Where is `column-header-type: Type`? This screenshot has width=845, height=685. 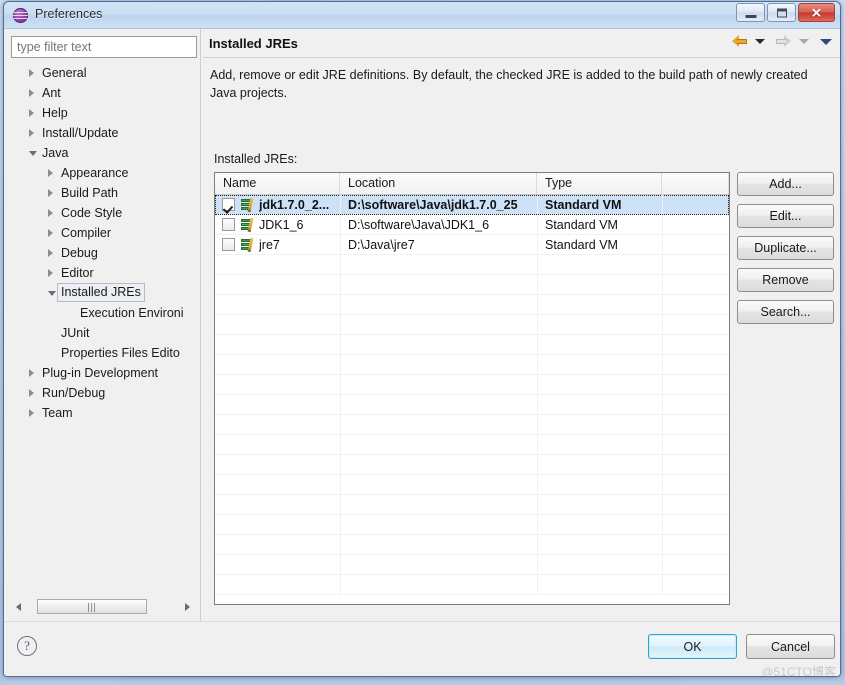
column-header-type: Type is located at coordinates (599, 183).